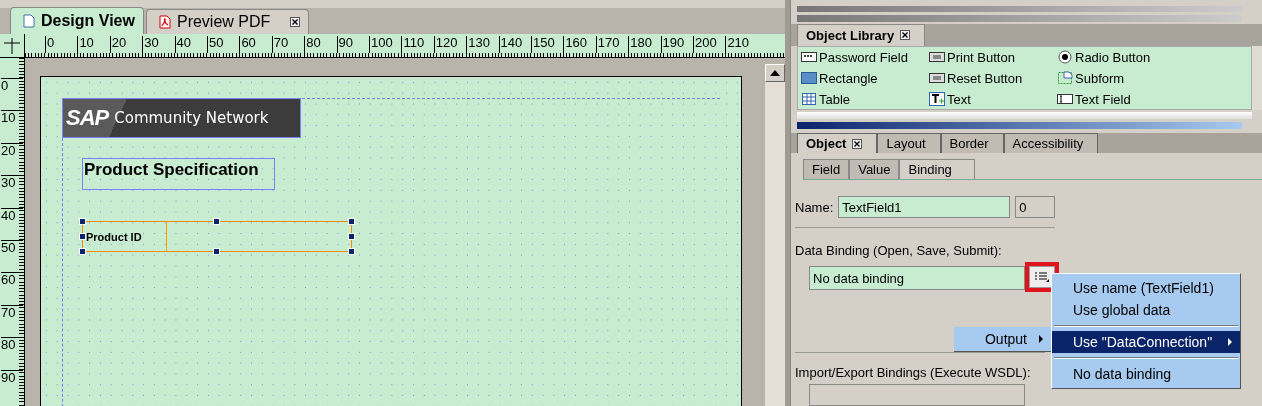 The image size is (1262, 406). What do you see at coordinates (837, 143) in the screenshot?
I see `panel-tab: Object` at bounding box center [837, 143].